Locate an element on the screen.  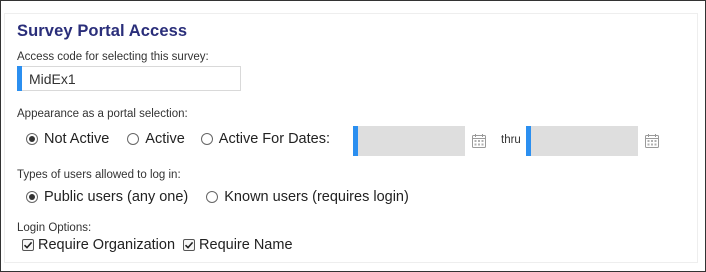
login-options-group: Require Organization Require Name is located at coordinates (157, 245).